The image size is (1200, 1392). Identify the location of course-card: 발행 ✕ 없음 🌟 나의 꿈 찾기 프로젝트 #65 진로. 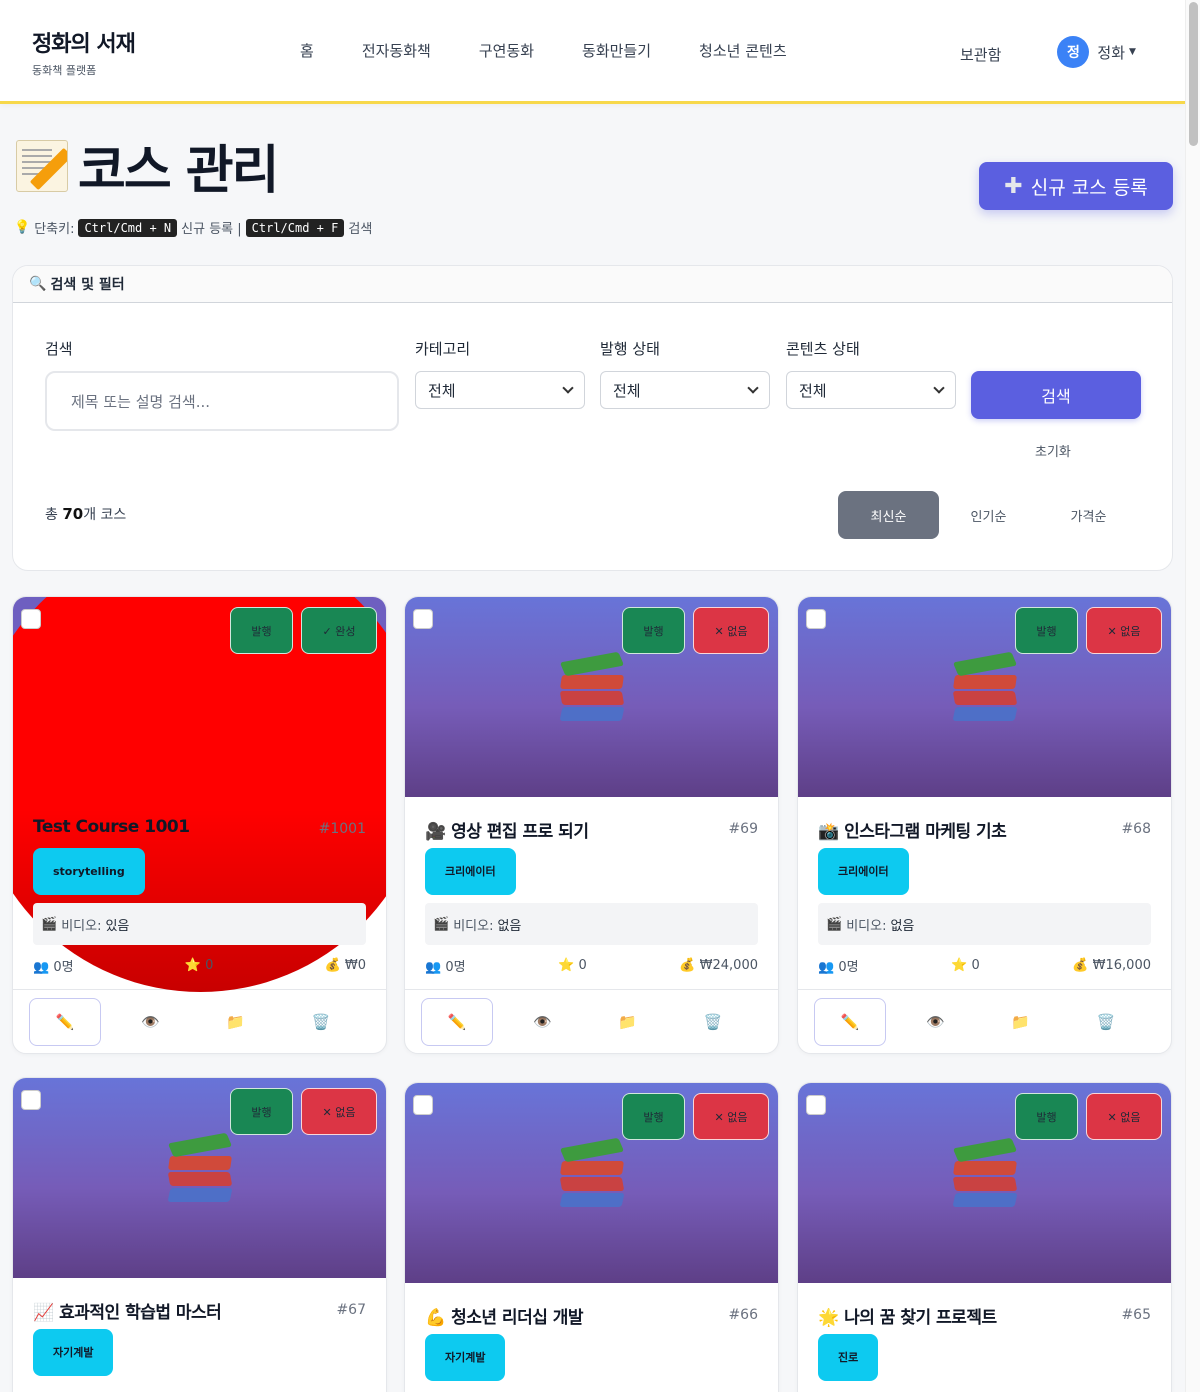
(984, 1237).